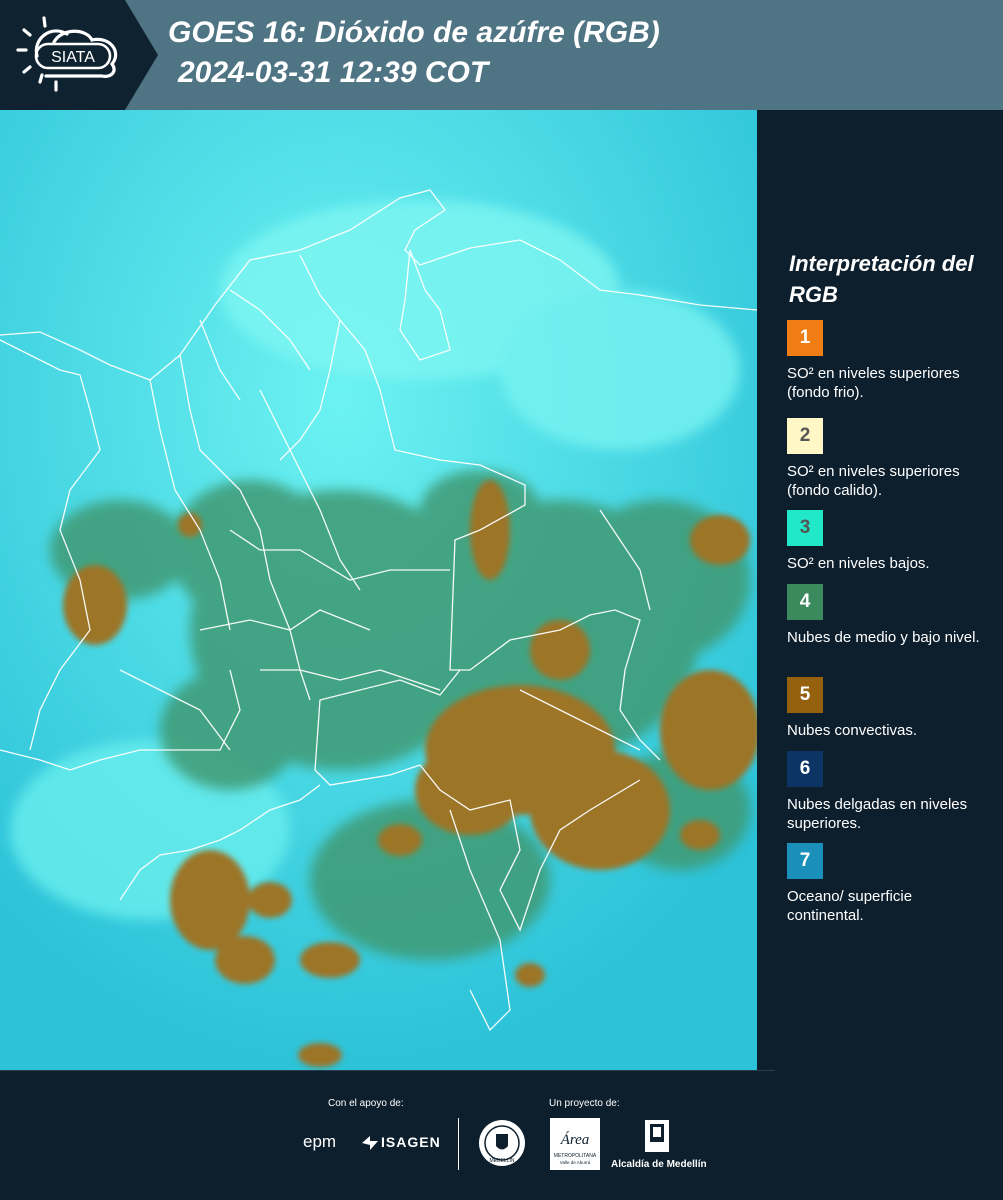  I want to click on legend-number: 2, so click(805, 435).